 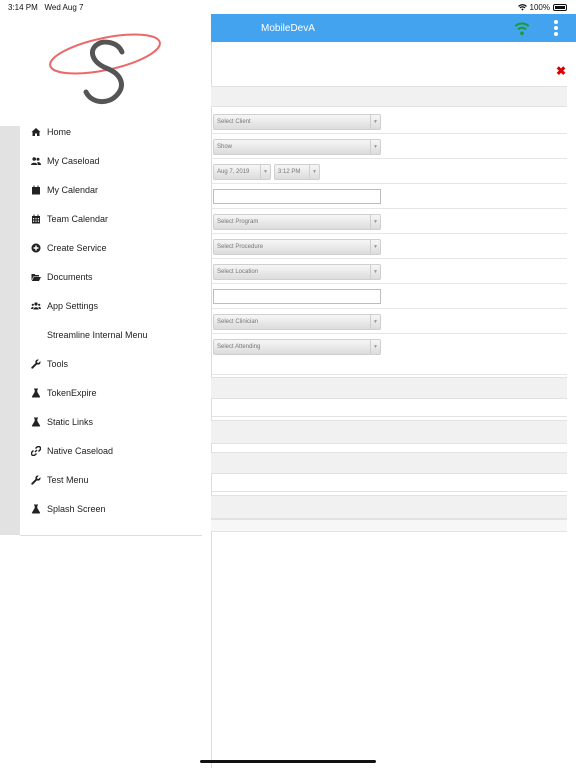 I want to click on wifi-icon, so click(x=522, y=28).